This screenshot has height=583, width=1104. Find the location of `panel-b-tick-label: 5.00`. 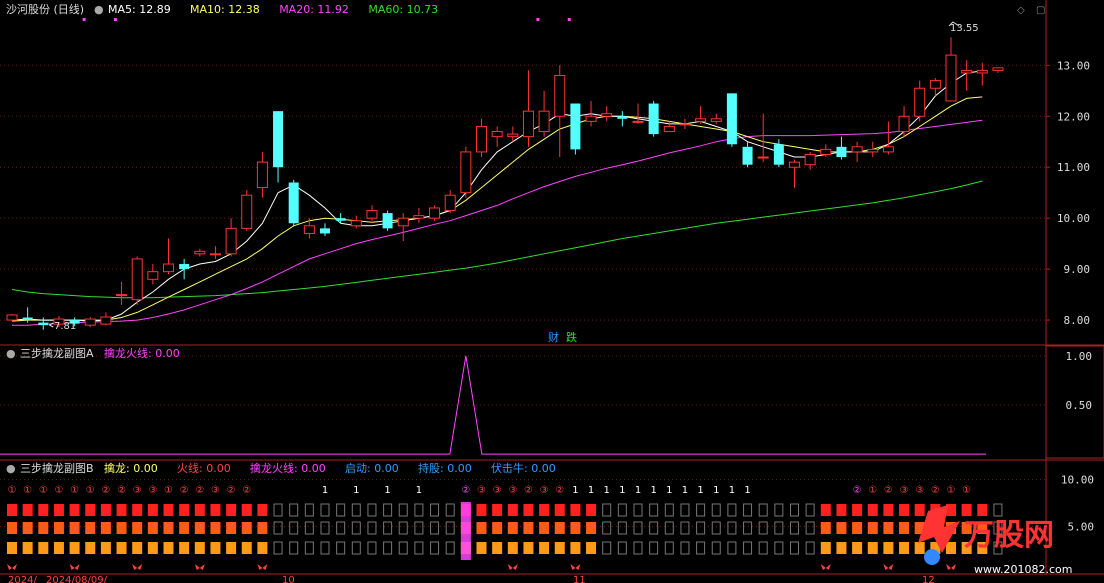

panel-b-tick-label: 5.00 is located at coordinates (1081, 526).